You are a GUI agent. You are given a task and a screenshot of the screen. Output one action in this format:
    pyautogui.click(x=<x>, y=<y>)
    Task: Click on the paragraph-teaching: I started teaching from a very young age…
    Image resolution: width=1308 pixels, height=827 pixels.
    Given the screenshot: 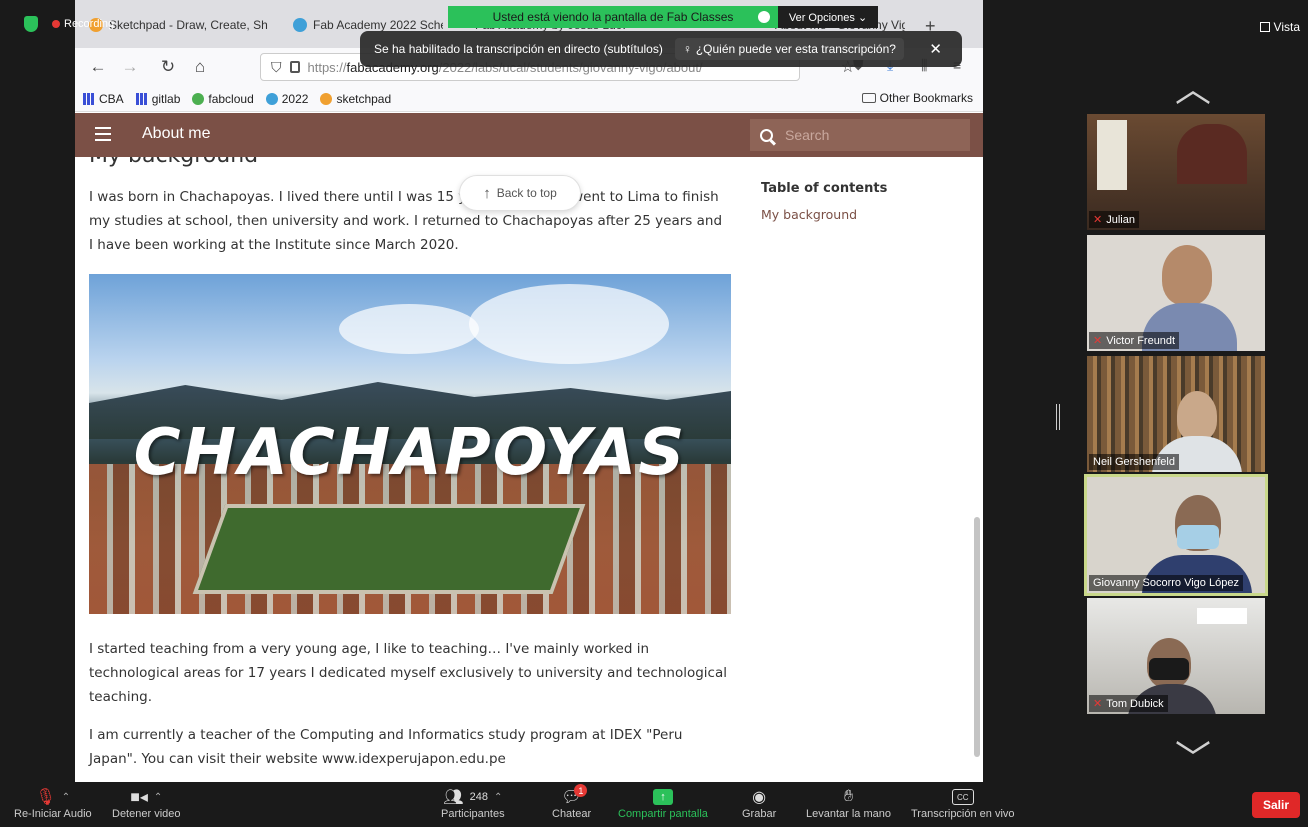 What is the action you would take?
    pyautogui.click(x=408, y=673)
    